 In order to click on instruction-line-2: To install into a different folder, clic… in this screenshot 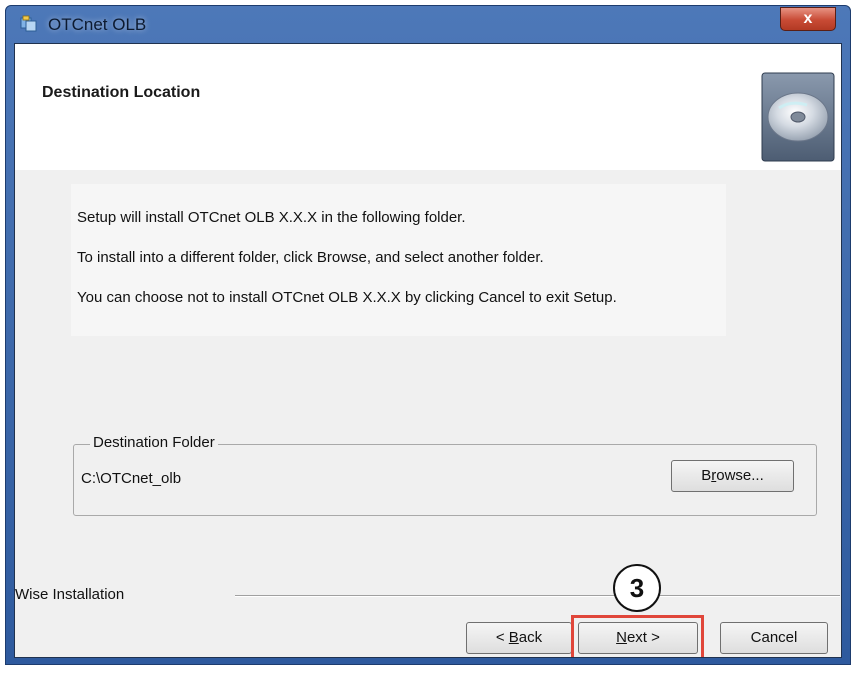, I will do `click(310, 257)`.